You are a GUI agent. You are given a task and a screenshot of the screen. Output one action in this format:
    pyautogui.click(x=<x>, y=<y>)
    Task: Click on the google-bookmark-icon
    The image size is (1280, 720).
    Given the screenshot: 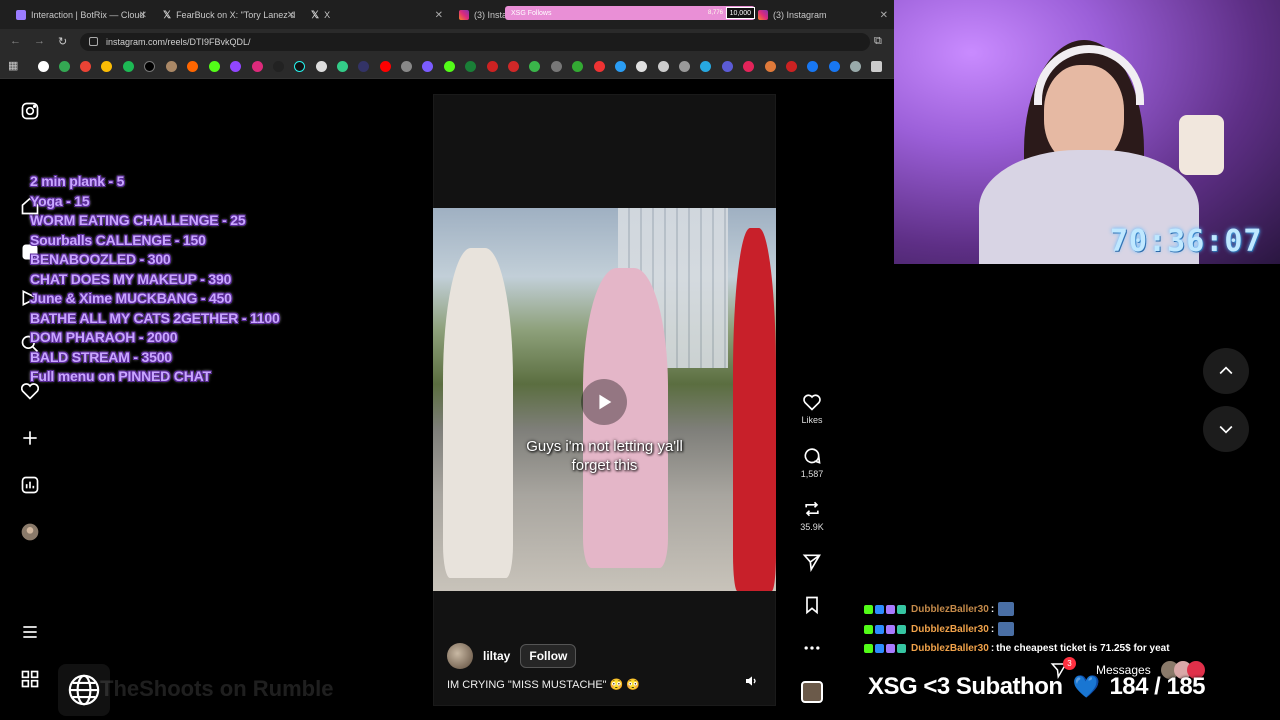 What is the action you would take?
    pyautogui.click(x=43, y=66)
    